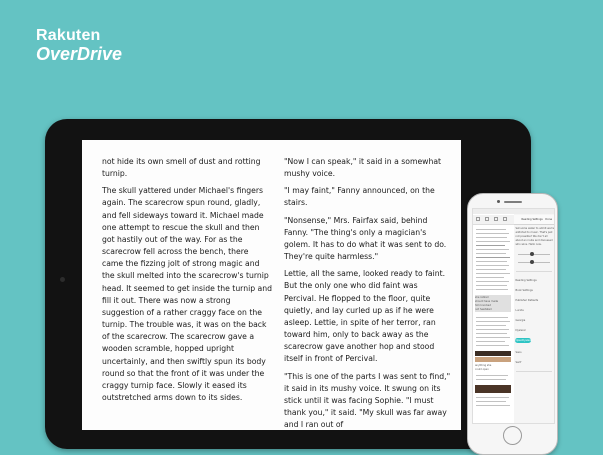  Describe the element at coordinates (513, 202) in the screenshot. I see `phone-speaker` at that location.